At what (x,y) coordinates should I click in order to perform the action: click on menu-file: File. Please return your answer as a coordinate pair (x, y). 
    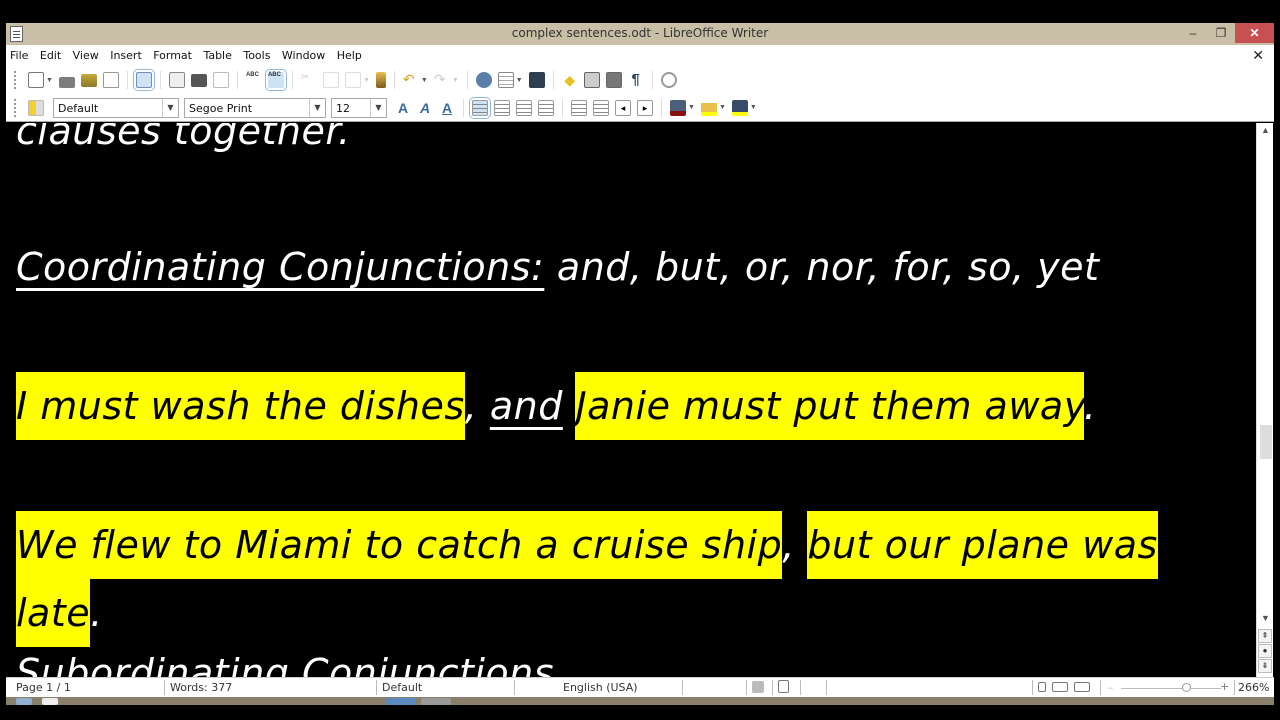
    Looking at the image, I should click on (18, 53).